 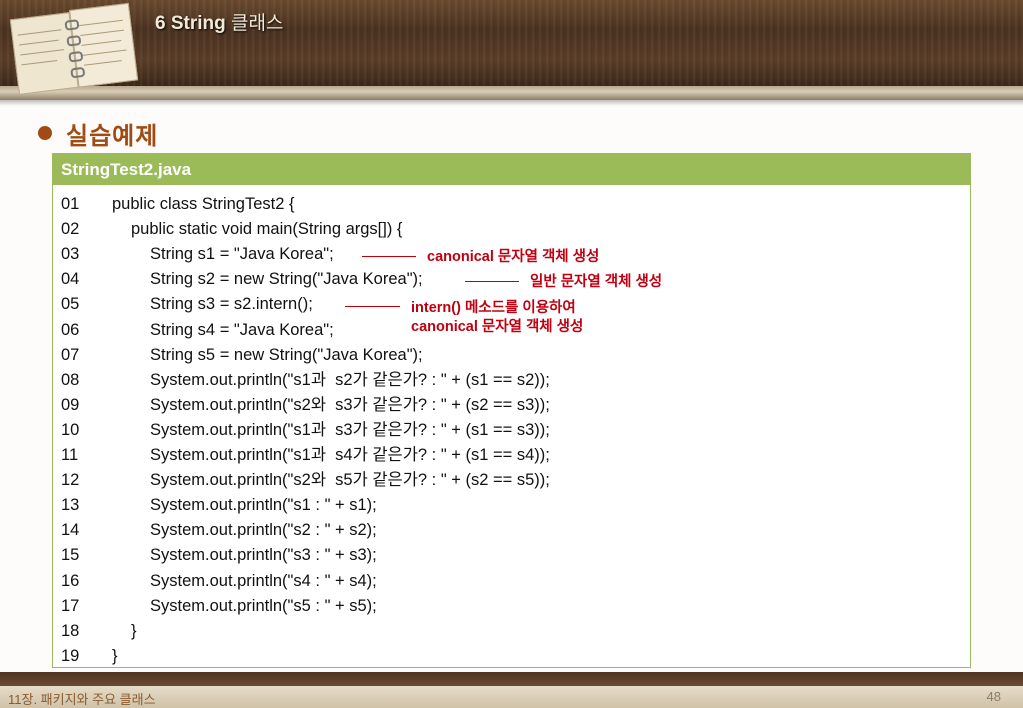 I want to click on annotation-canonical: canonical 문자열 객체 생성, so click(x=513, y=257).